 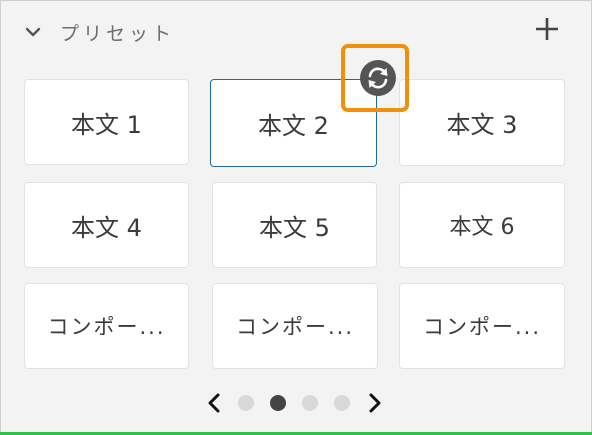 I want to click on panel-title: プリセット, so click(x=118, y=34).